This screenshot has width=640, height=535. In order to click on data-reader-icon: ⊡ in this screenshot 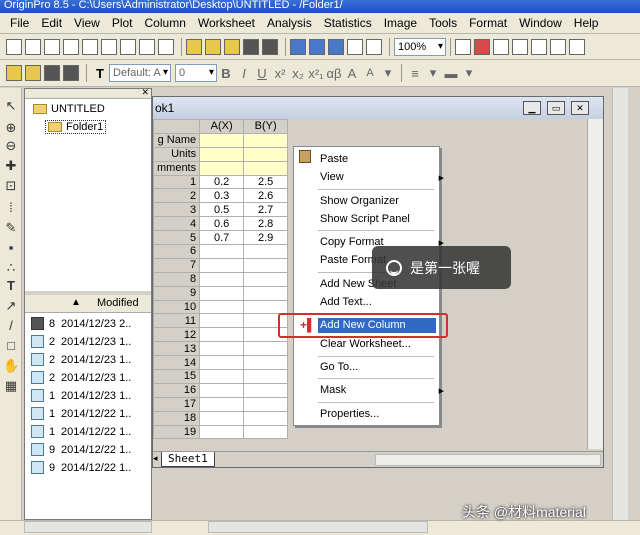, I will do `click(11, 186)`.